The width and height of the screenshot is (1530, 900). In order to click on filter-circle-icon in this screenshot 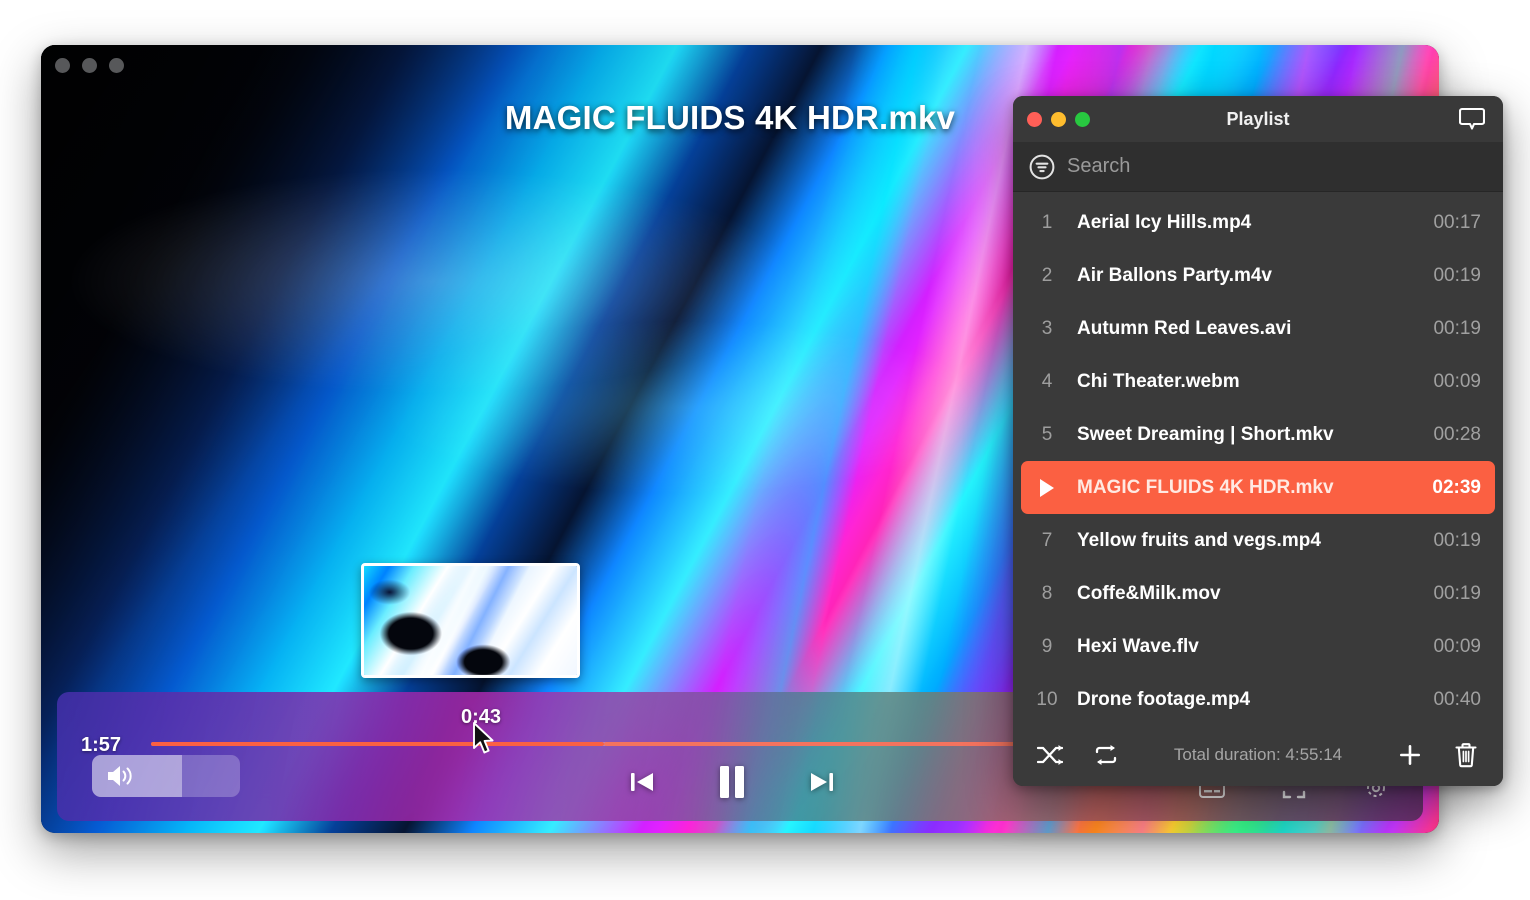, I will do `click(1042, 167)`.